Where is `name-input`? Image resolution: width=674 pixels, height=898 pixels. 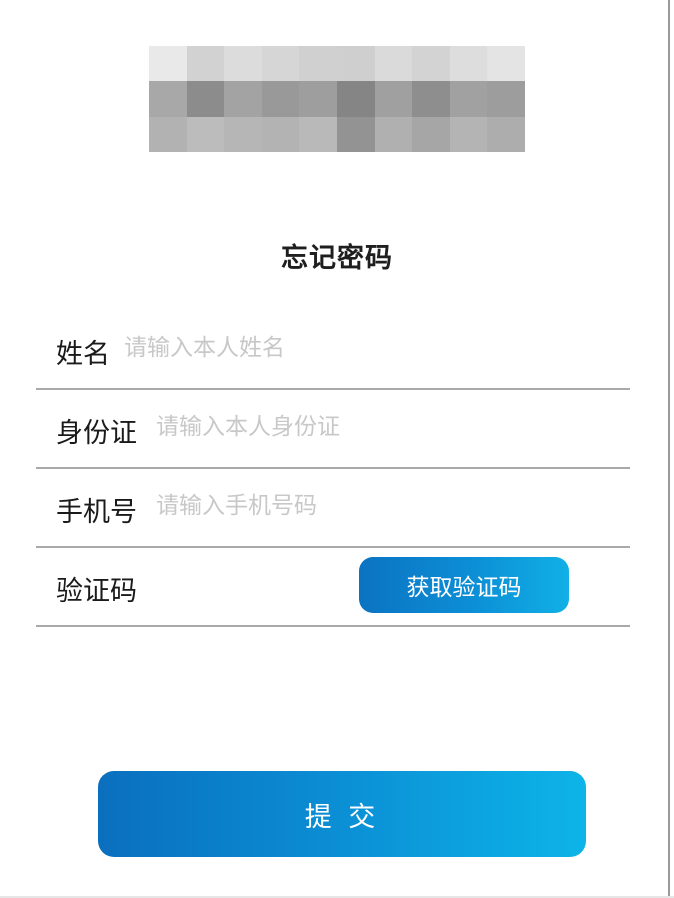 name-input is located at coordinates (364, 348).